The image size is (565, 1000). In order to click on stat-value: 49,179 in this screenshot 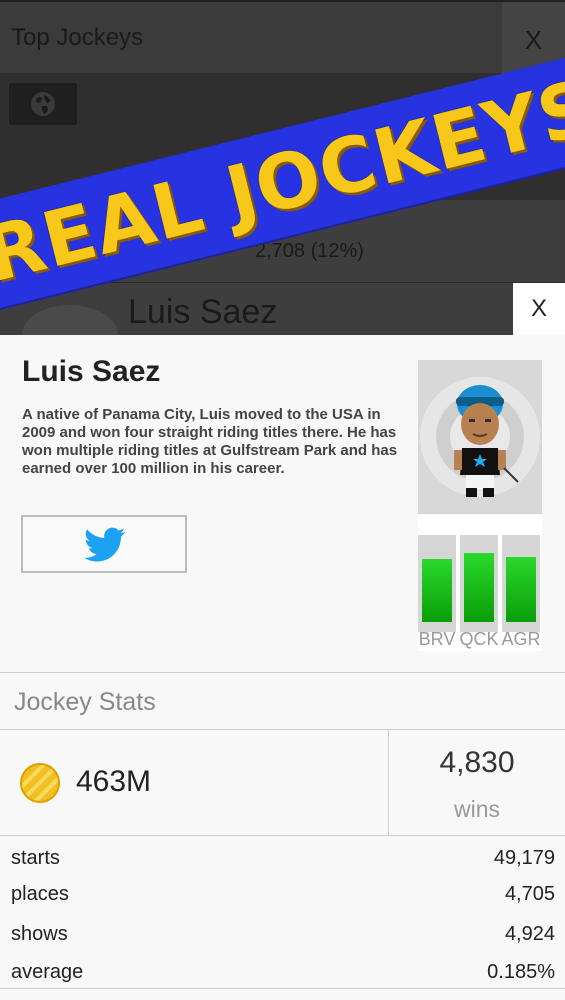, I will do `click(524, 858)`.